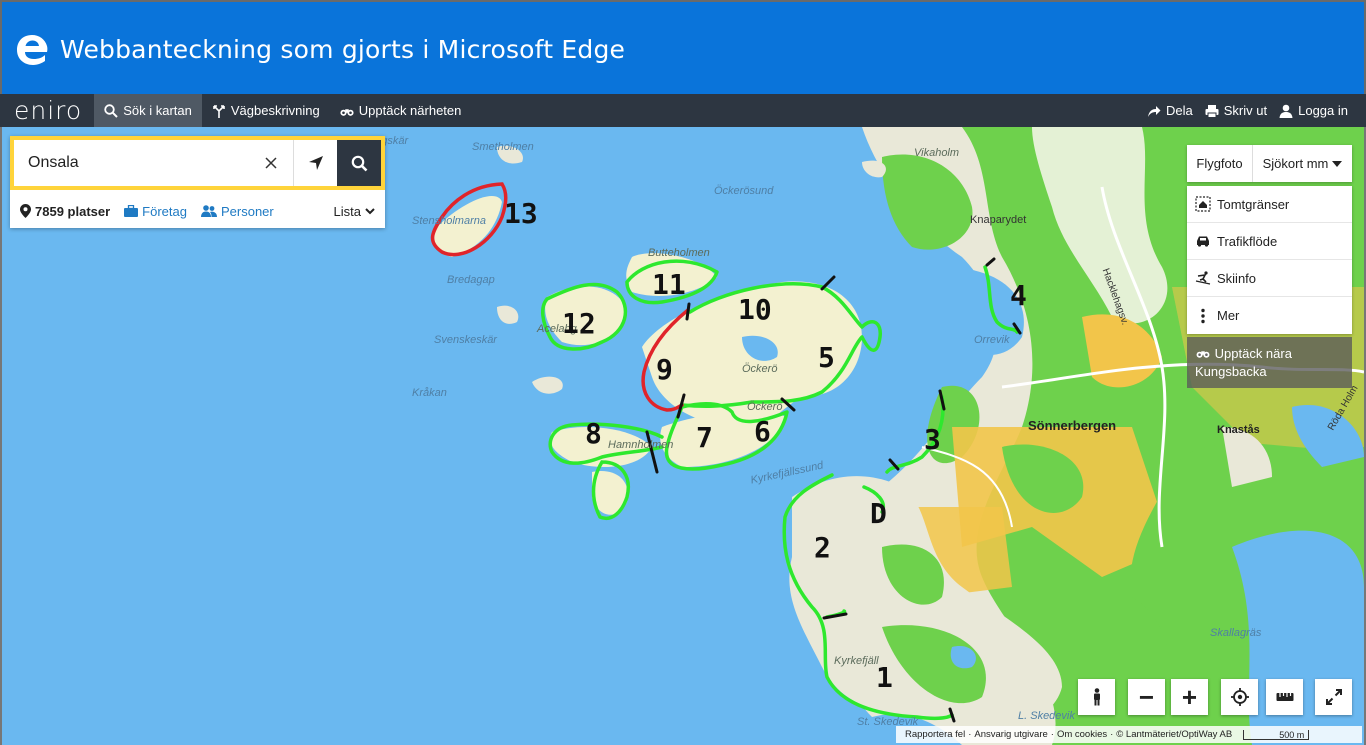  What do you see at coordinates (1174, 734) in the screenshot?
I see `copyright-text: © Lantmäteriet/OptiWay AB` at bounding box center [1174, 734].